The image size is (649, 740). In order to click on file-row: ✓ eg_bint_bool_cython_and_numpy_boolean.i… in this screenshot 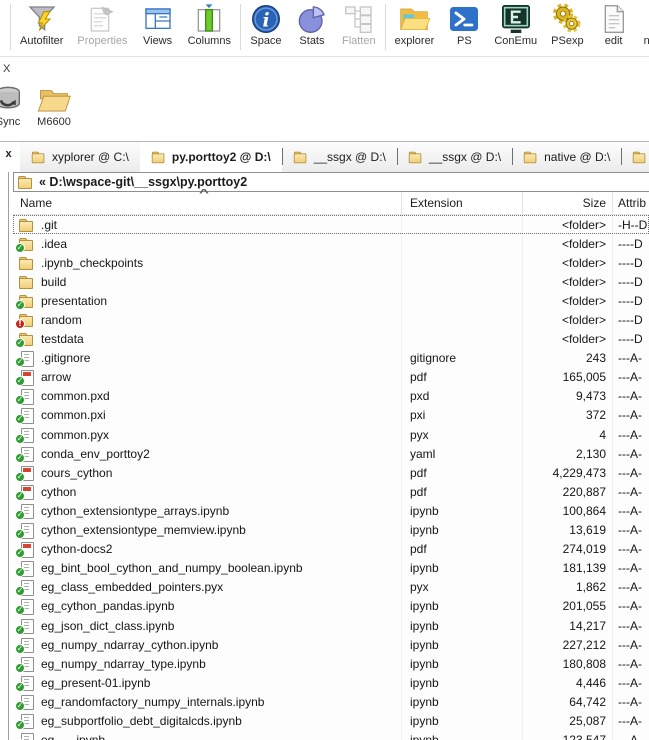, I will do `click(331, 568)`.